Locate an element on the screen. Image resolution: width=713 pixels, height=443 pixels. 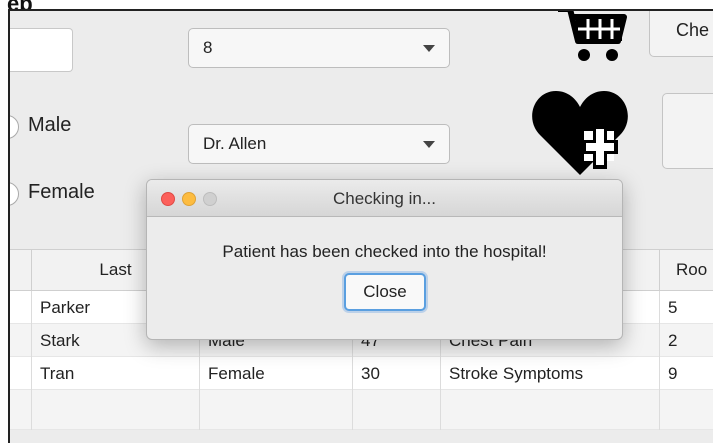
cell-age: 30 is located at coordinates (397, 373).